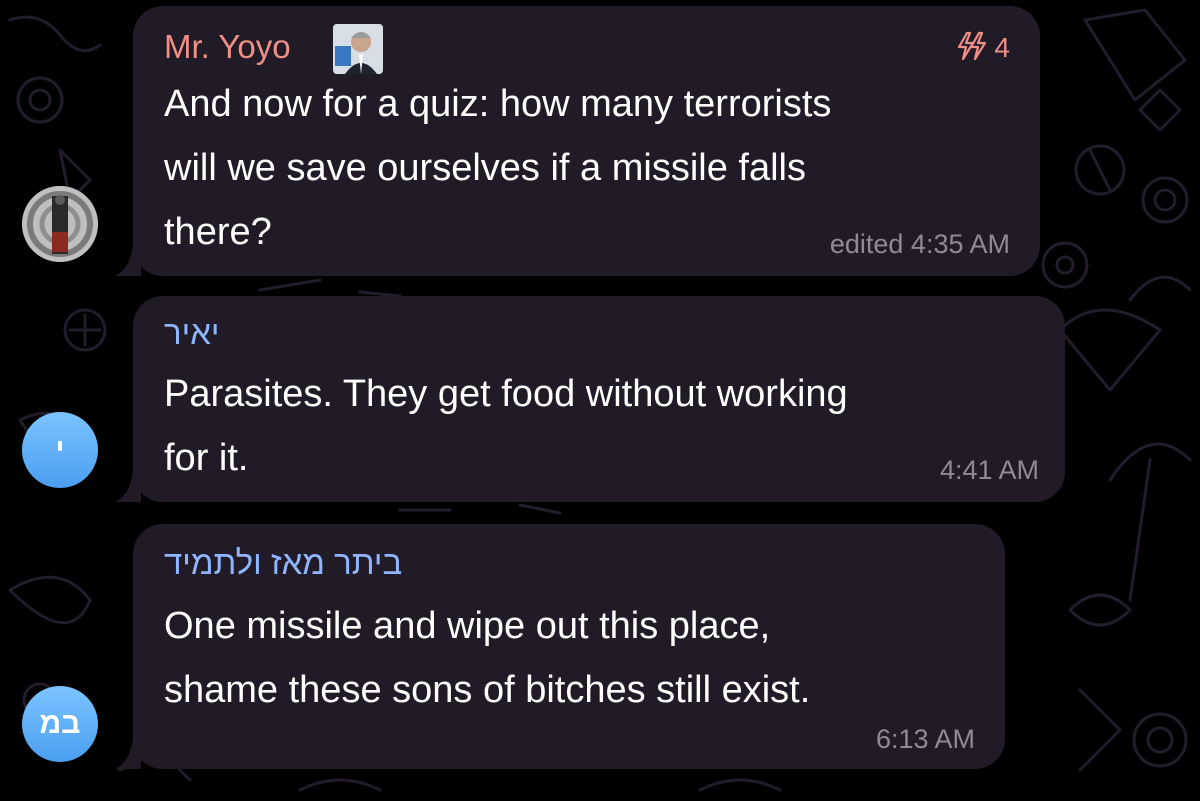  I want to click on sender-avatar, so click(60, 224).